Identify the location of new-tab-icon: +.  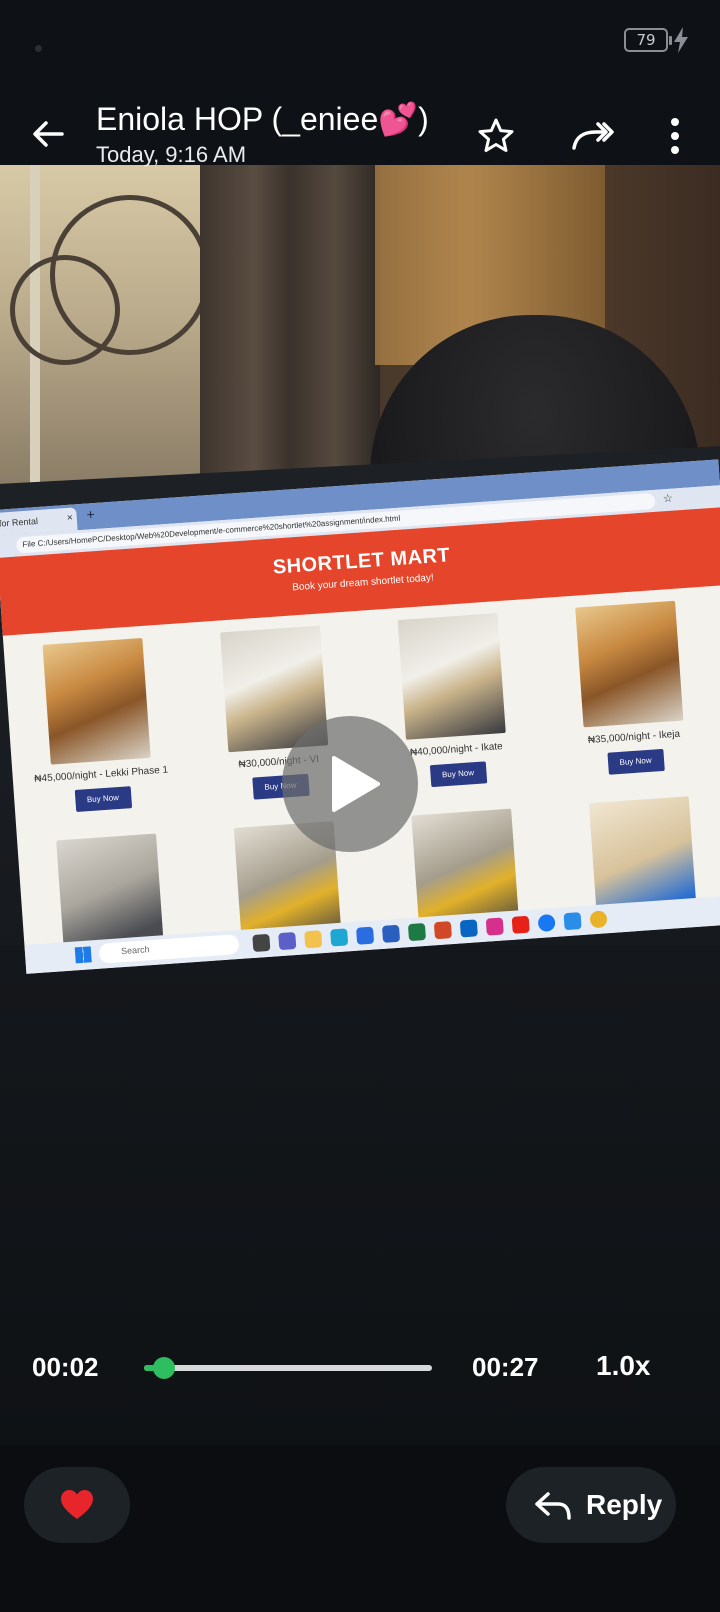
(90, 514).